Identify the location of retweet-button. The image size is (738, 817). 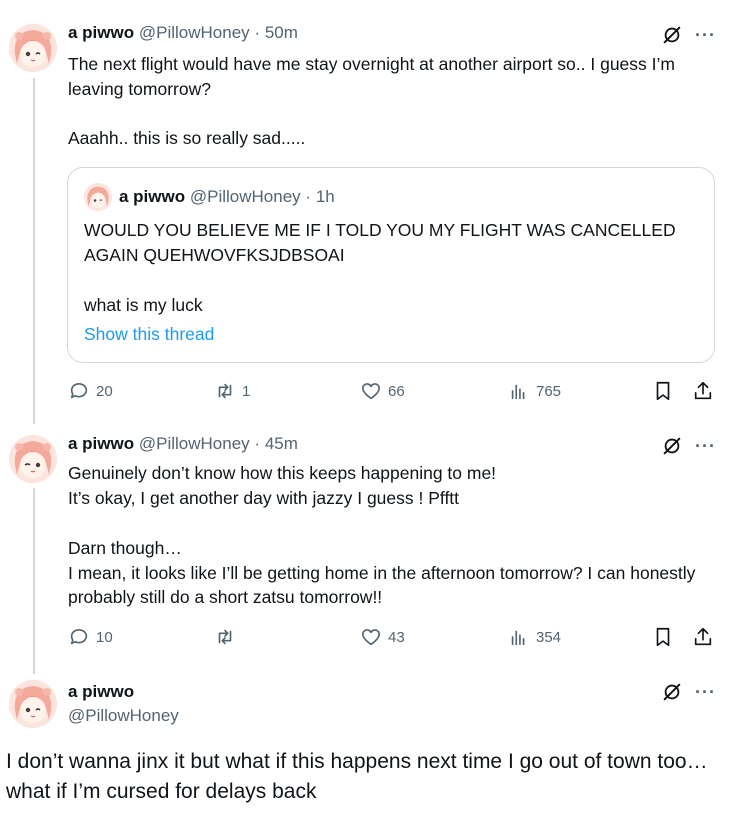
(228, 637).